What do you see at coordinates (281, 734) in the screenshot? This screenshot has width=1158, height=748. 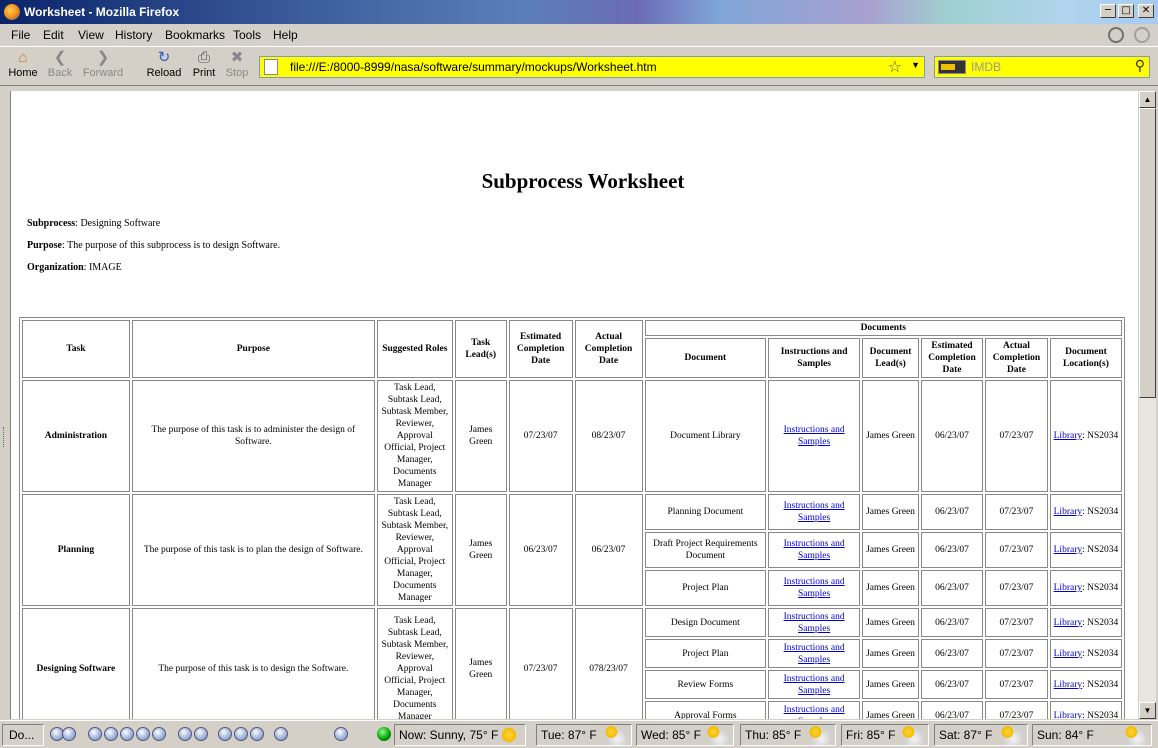 I see `volume-icon` at bounding box center [281, 734].